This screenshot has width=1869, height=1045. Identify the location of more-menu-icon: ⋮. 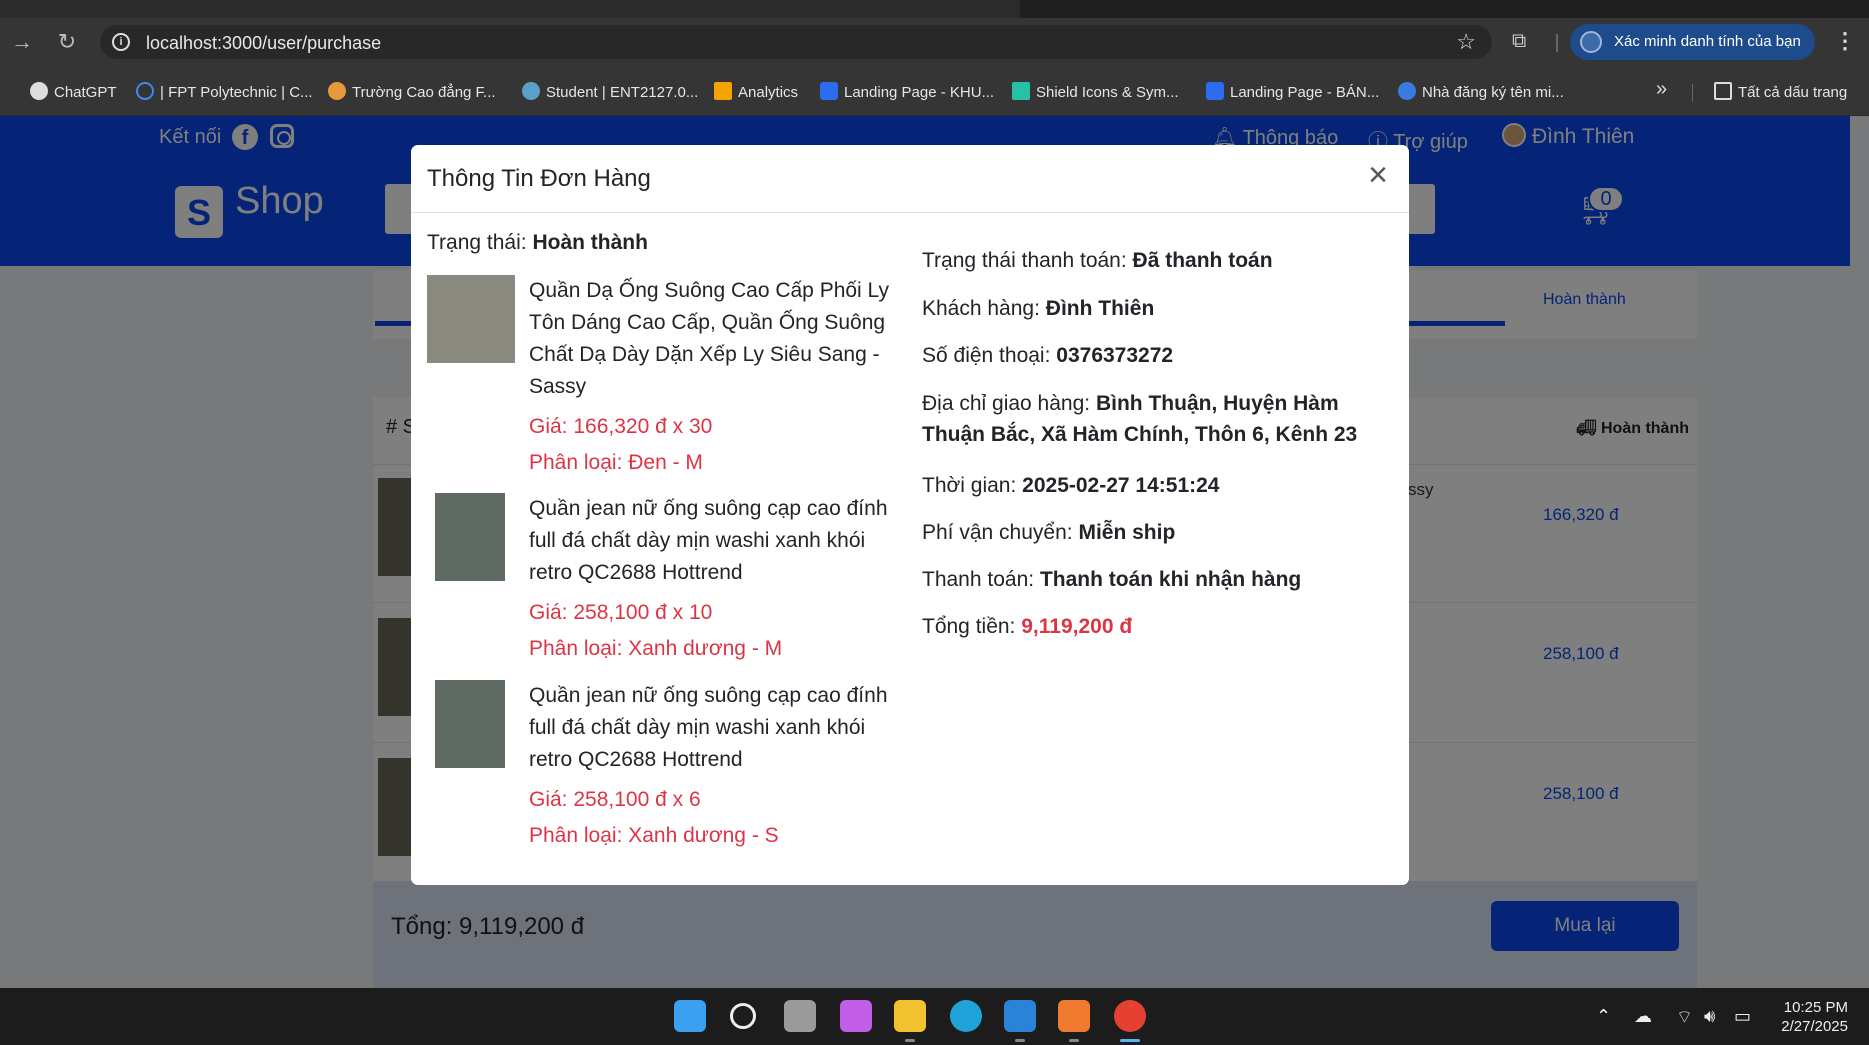
(1845, 41).